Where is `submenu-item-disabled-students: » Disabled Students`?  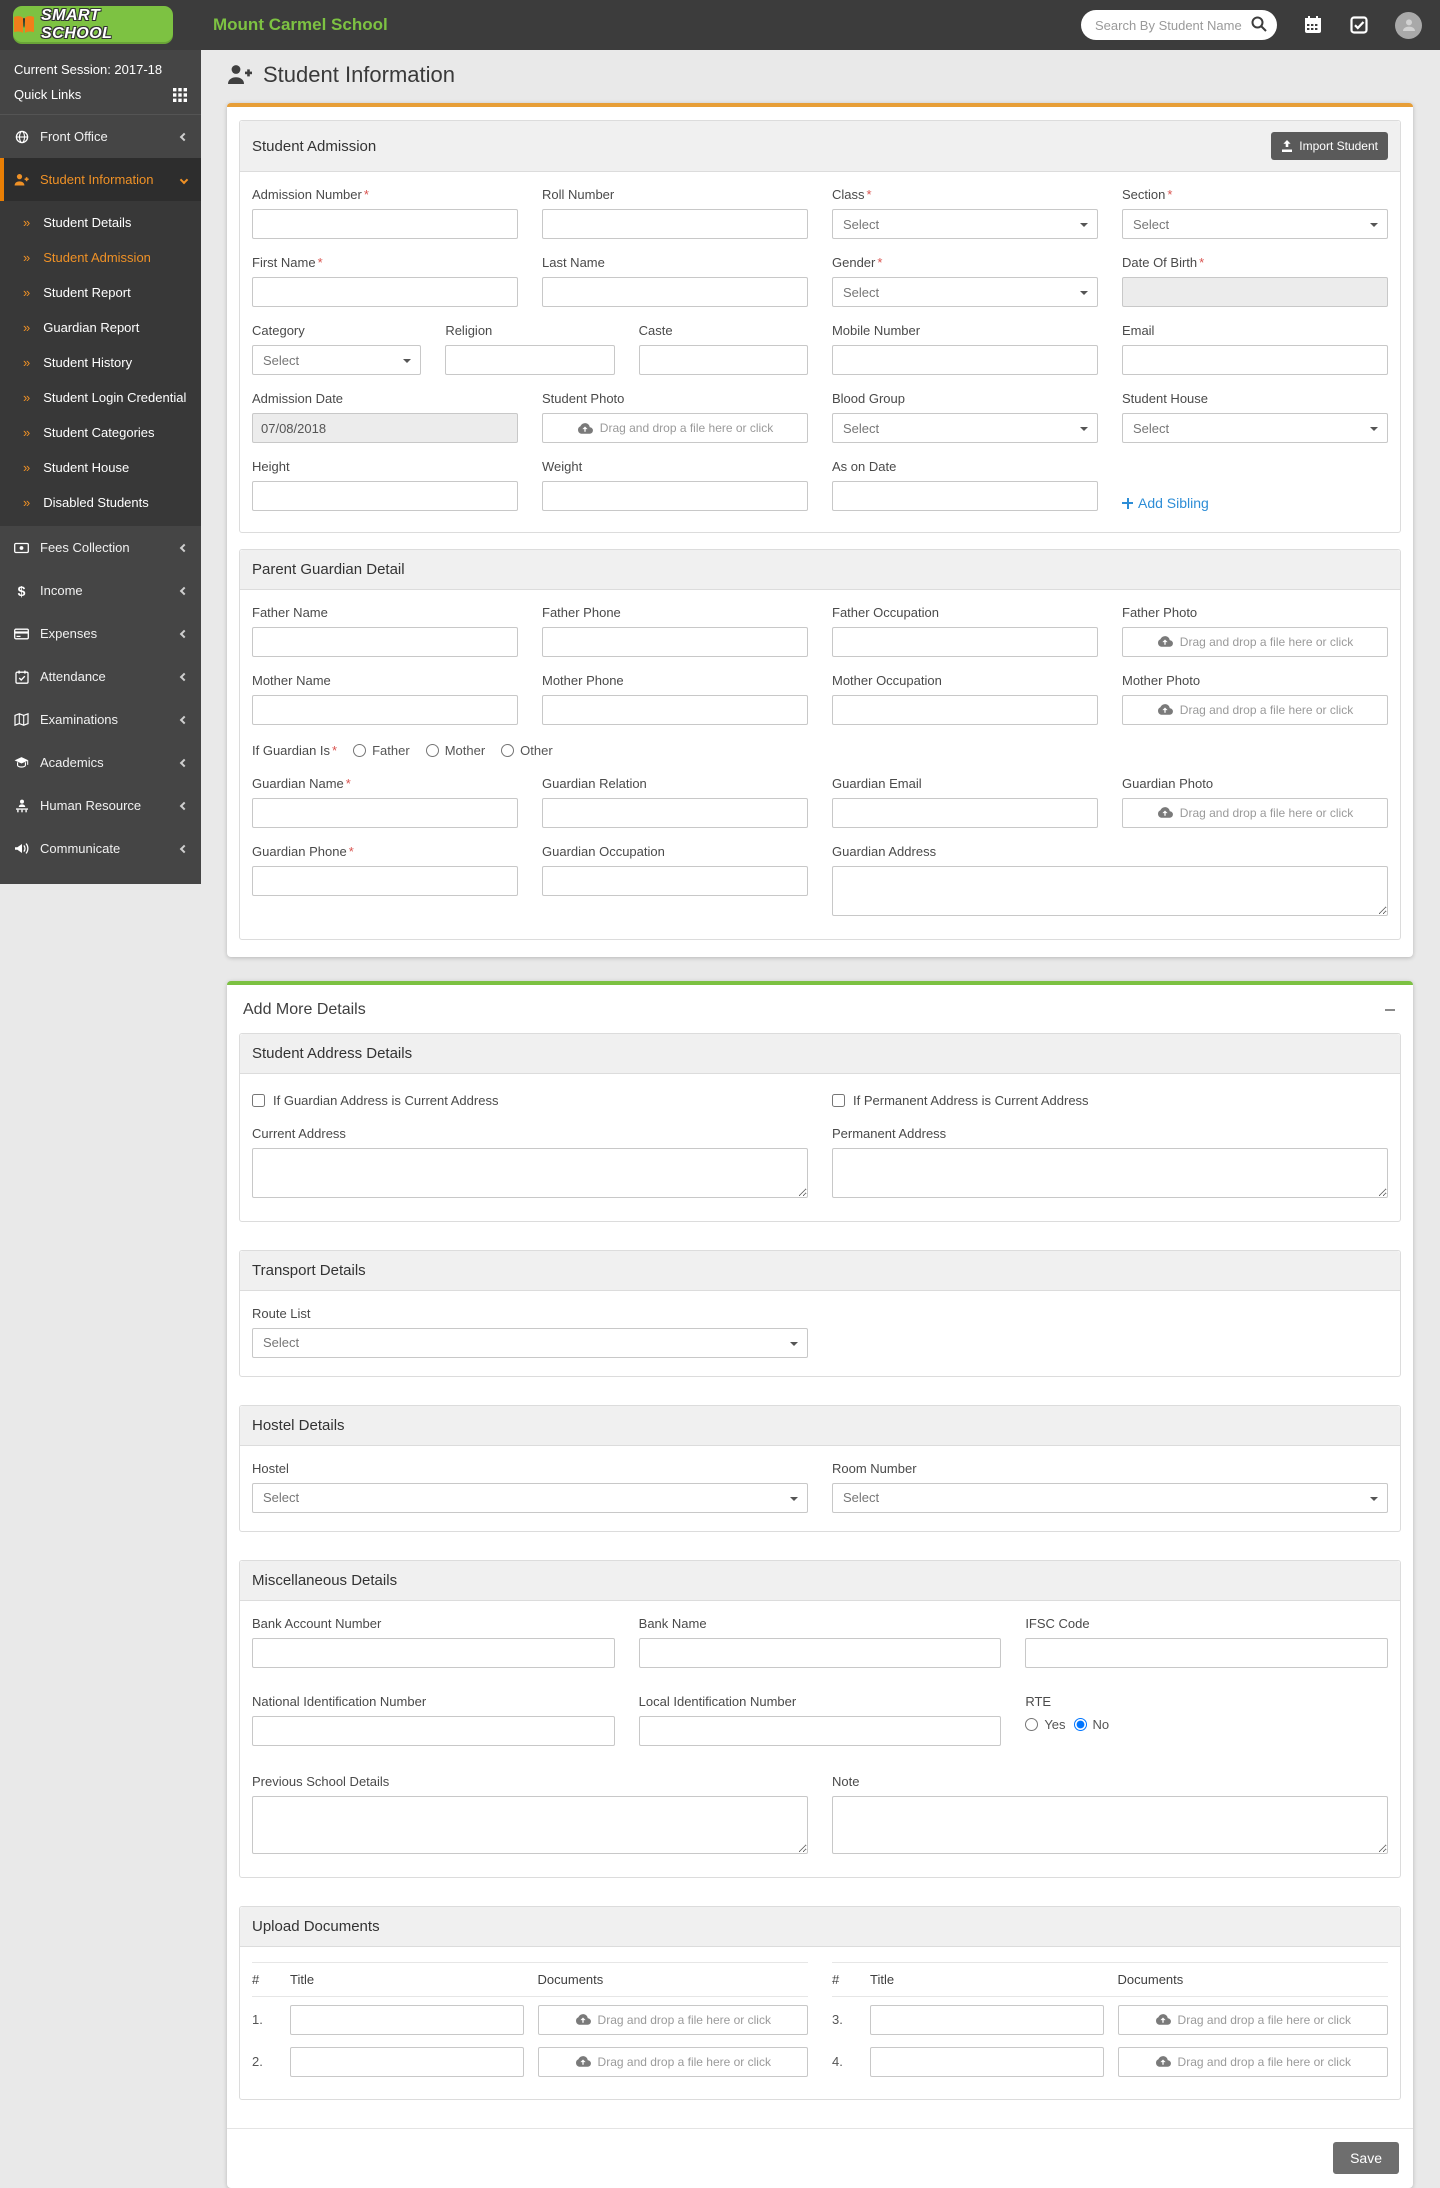 submenu-item-disabled-students: » Disabled Students is located at coordinates (100, 502).